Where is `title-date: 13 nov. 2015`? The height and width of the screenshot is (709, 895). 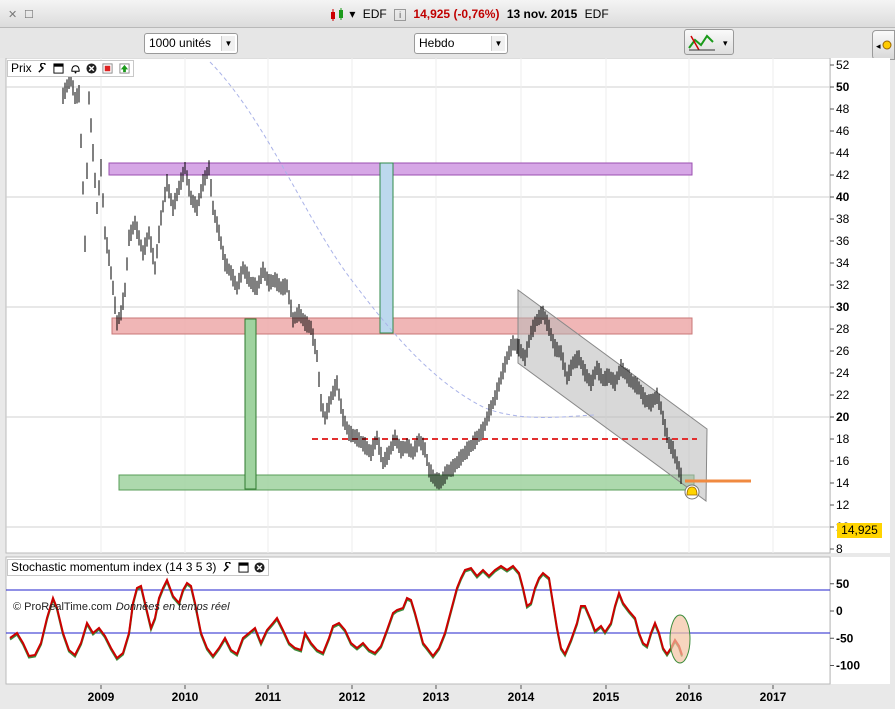
title-date: 13 nov. 2015 is located at coordinates (542, 14).